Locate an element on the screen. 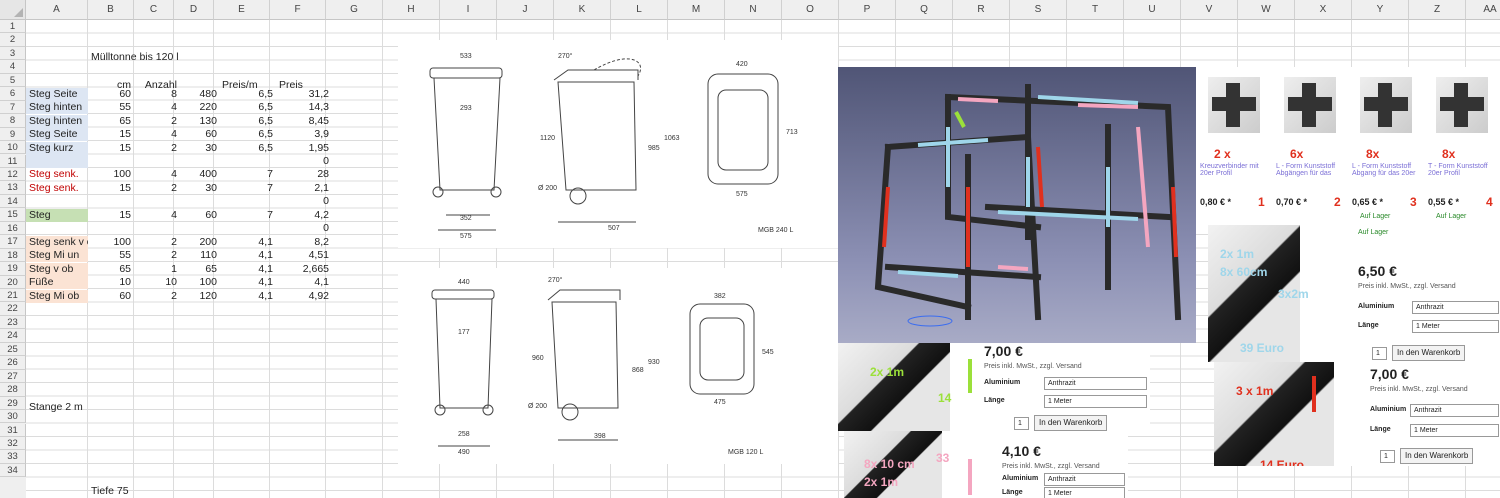 Image resolution: width=1500 pixels, height=498 pixels. column-header-q: Q is located at coordinates (924, 10).